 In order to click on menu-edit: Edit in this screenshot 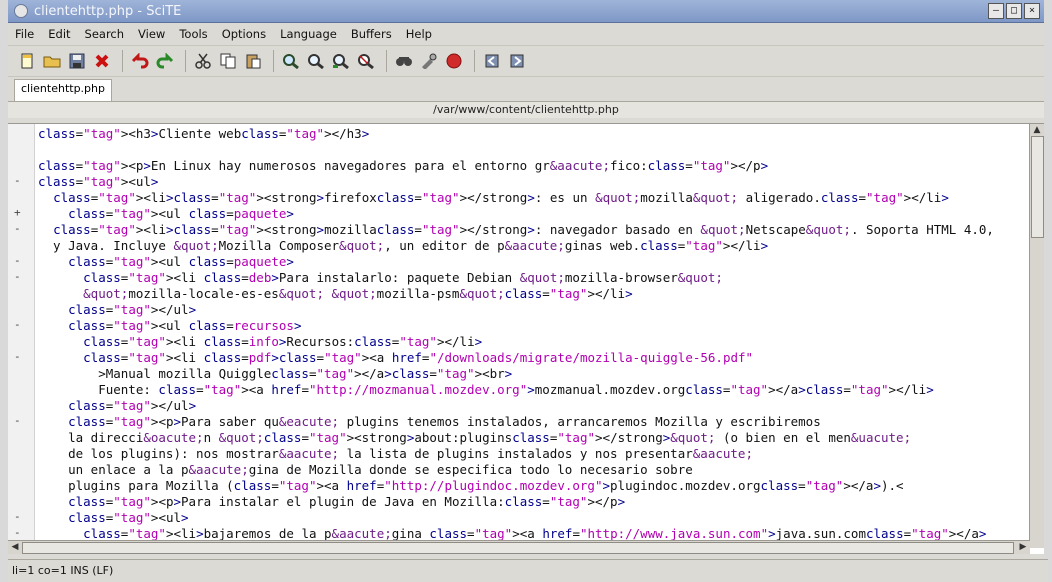, I will do `click(59, 34)`.